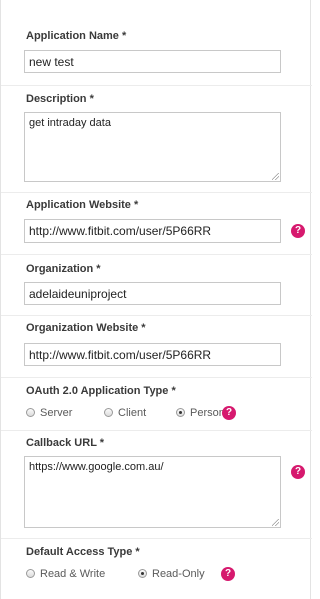  What do you see at coordinates (152, 354) in the screenshot?
I see `org-website-input` at bounding box center [152, 354].